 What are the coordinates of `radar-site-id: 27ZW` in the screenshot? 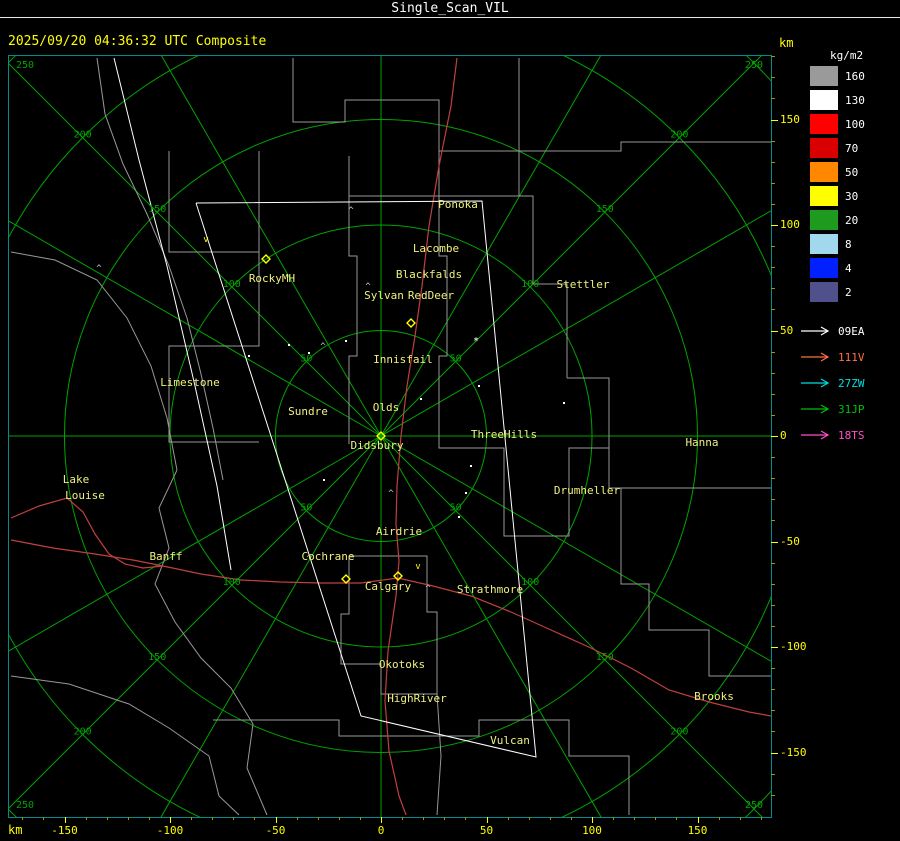 It's located at (851, 383).